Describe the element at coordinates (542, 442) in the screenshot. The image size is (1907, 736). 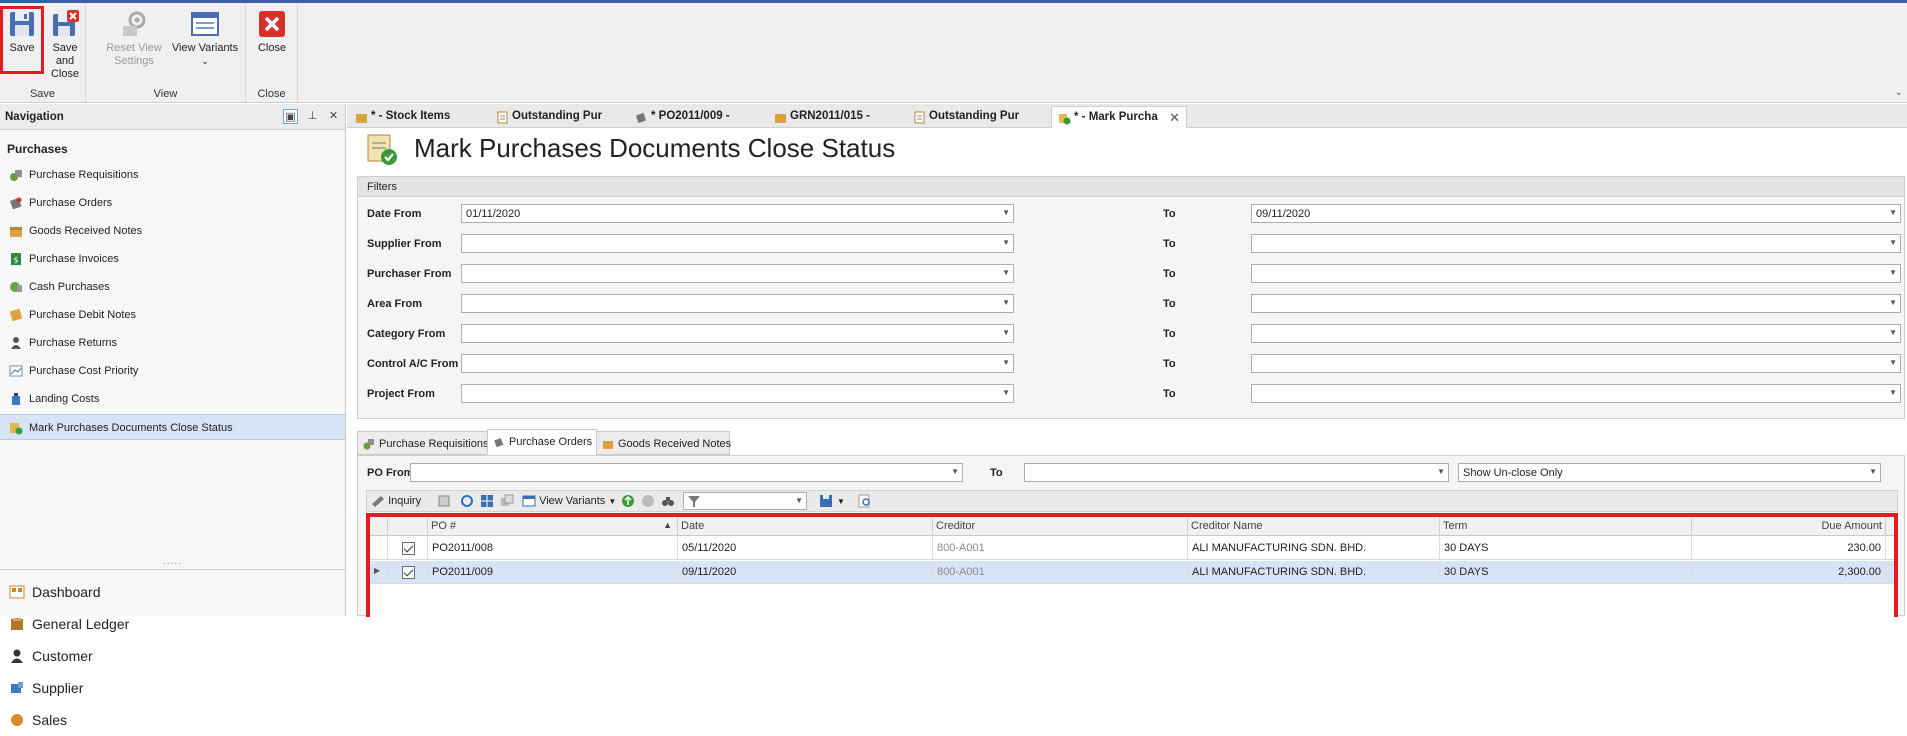
I see `subtab-purchase-orders: Purchase Orders` at that location.